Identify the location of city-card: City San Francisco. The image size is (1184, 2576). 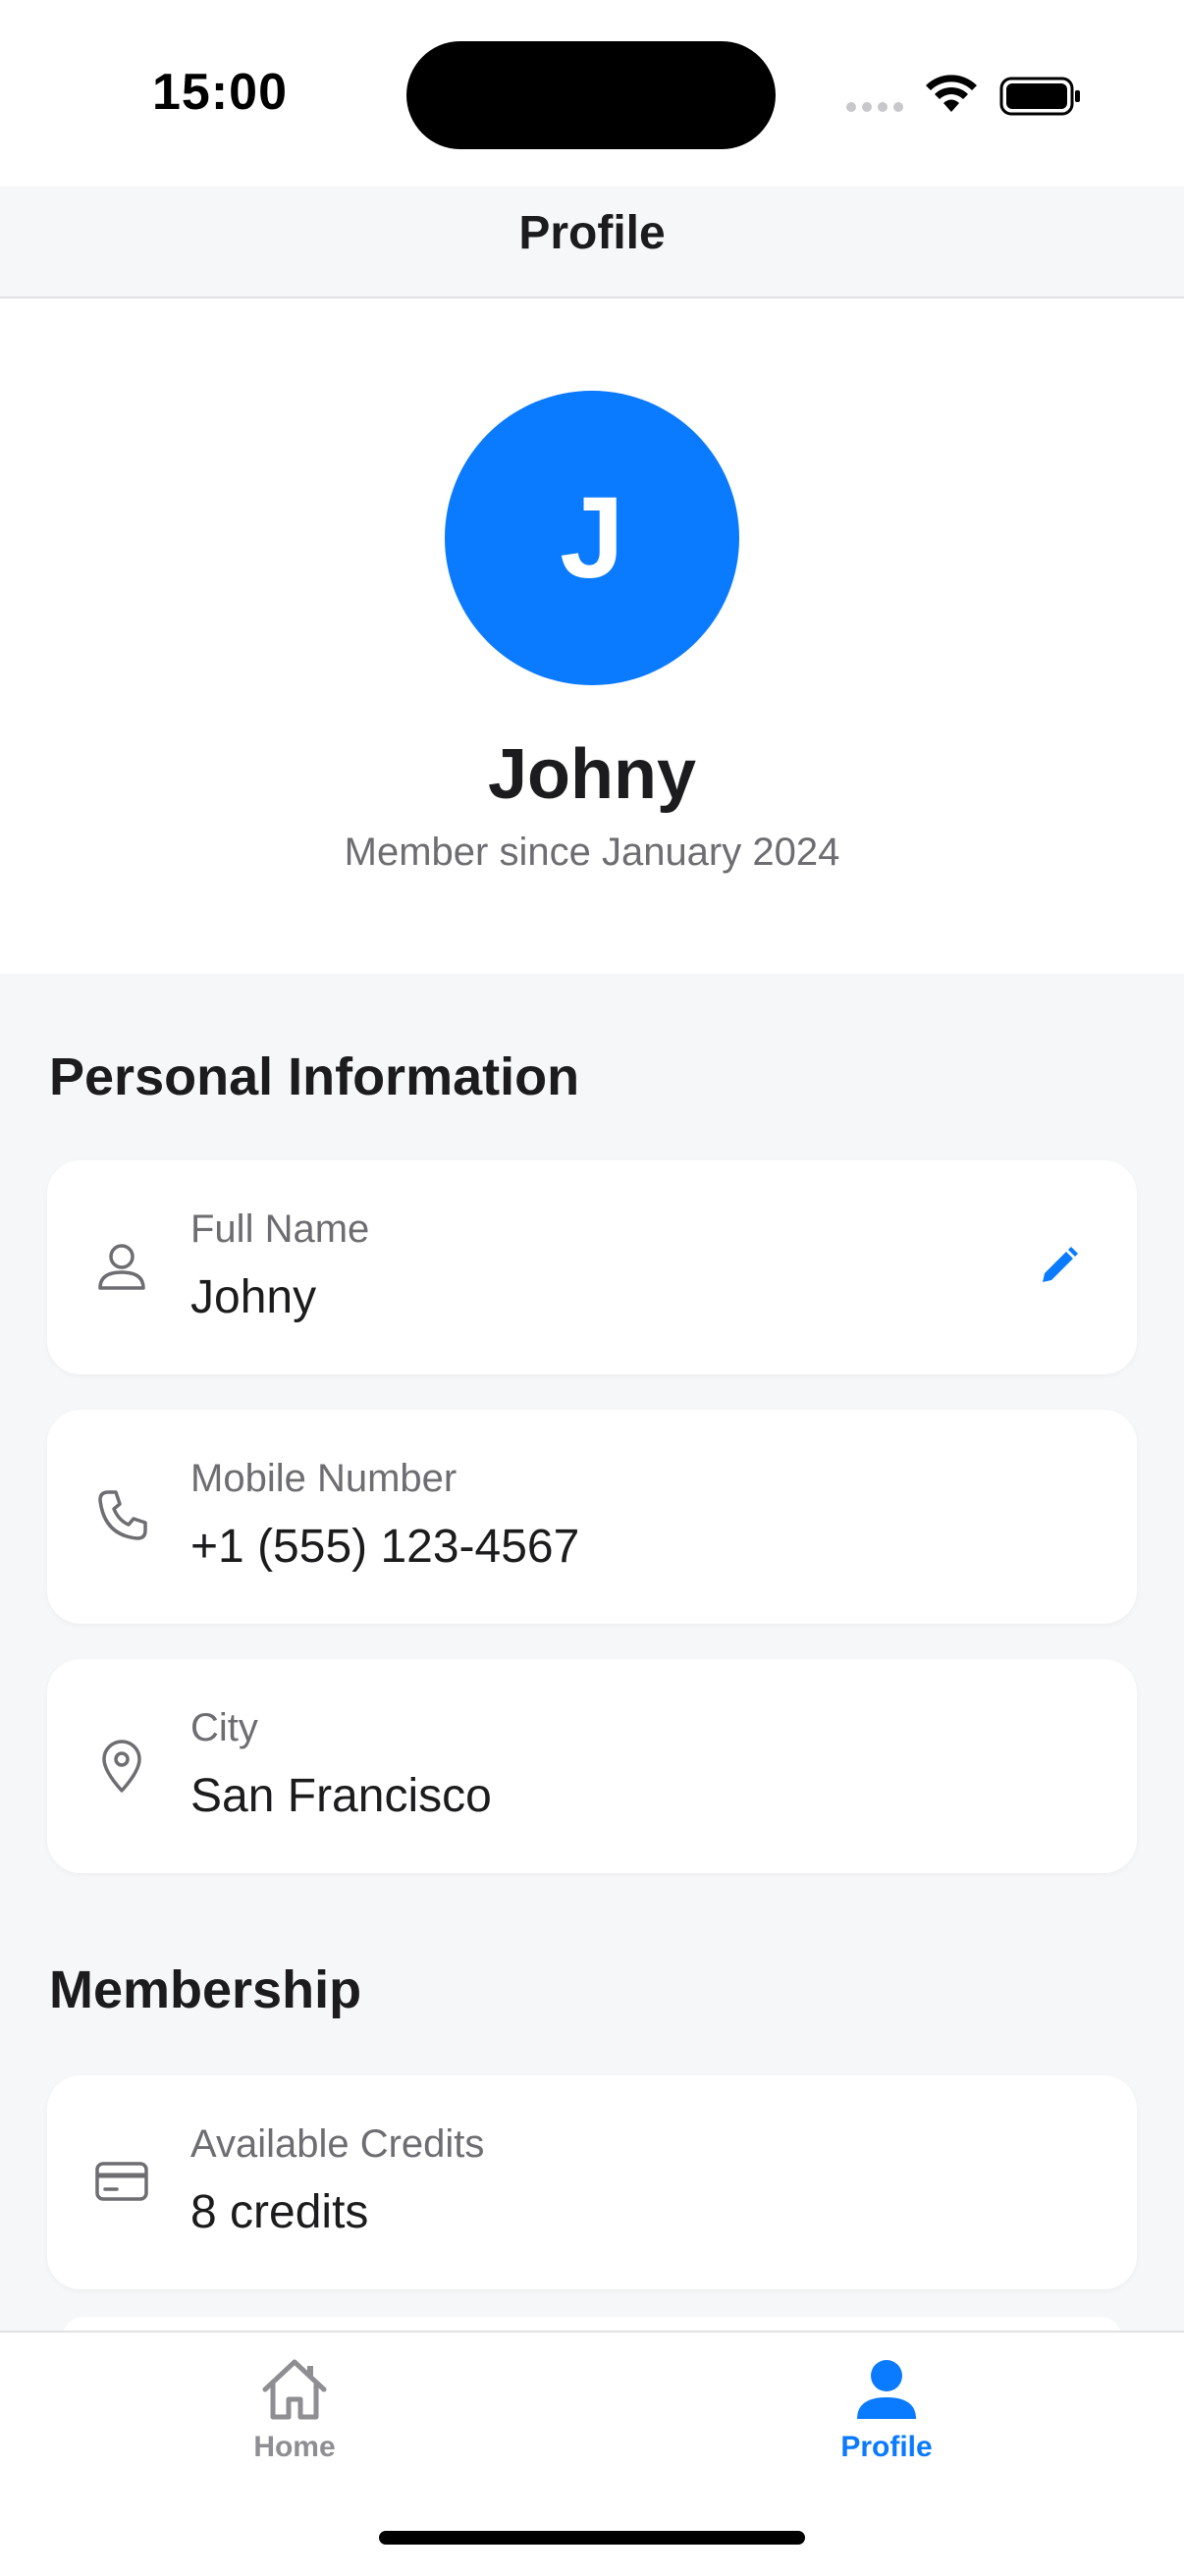
(592, 1766).